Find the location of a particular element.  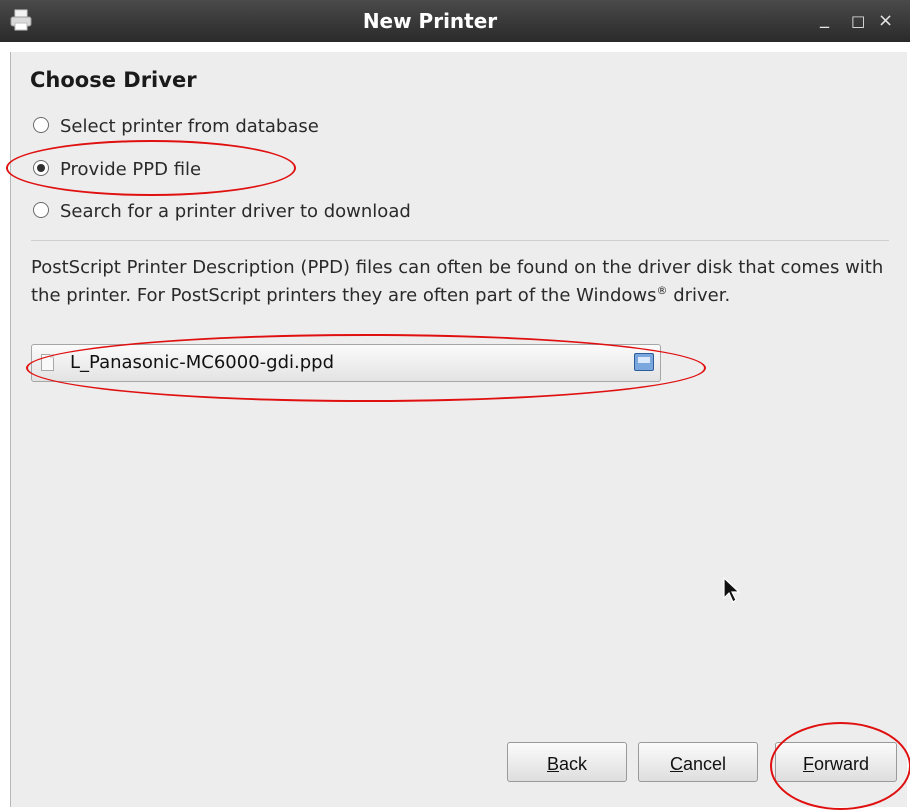

radio-button-selected is located at coordinates (41, 168).